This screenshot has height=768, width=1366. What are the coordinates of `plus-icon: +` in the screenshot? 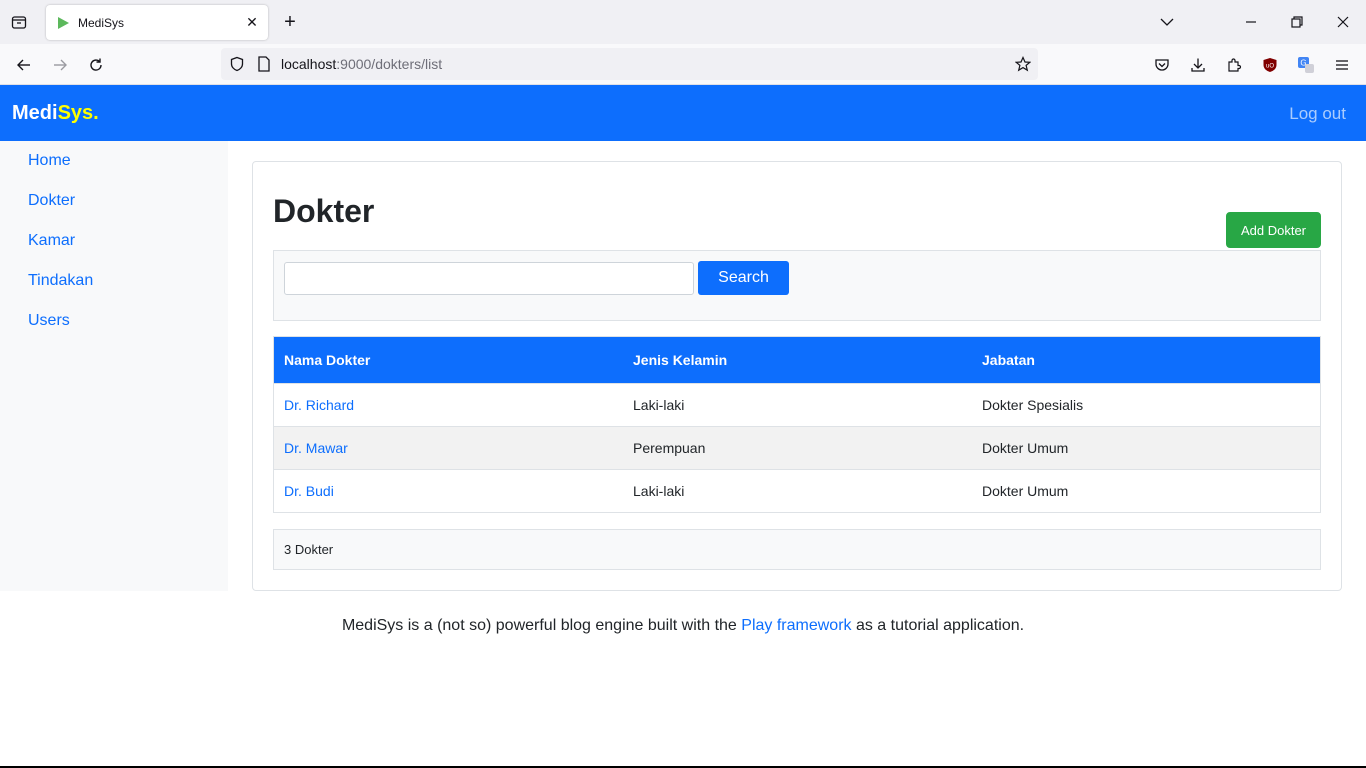 It's located at (290, 22).